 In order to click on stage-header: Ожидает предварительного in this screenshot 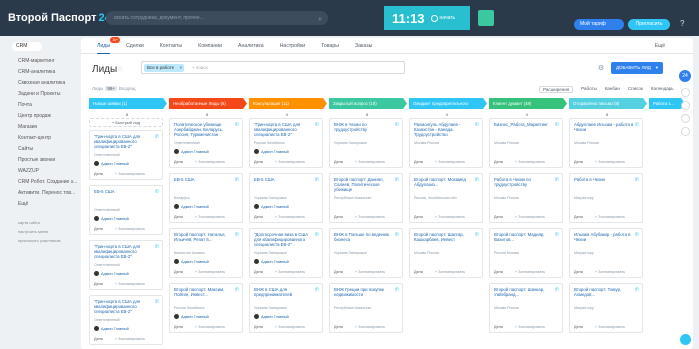, I will do `click(448, 103)`.